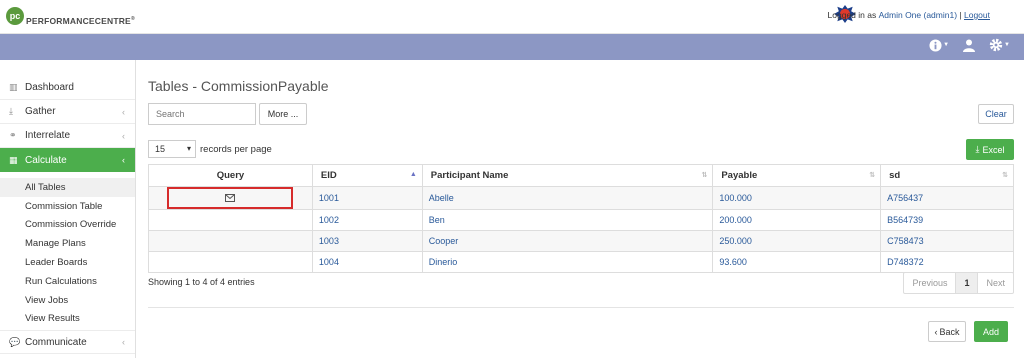 This screenshot has width=1024, height=358. I want to click on column-header-participant-name: Participant Name ⇅, so click(567, 175).